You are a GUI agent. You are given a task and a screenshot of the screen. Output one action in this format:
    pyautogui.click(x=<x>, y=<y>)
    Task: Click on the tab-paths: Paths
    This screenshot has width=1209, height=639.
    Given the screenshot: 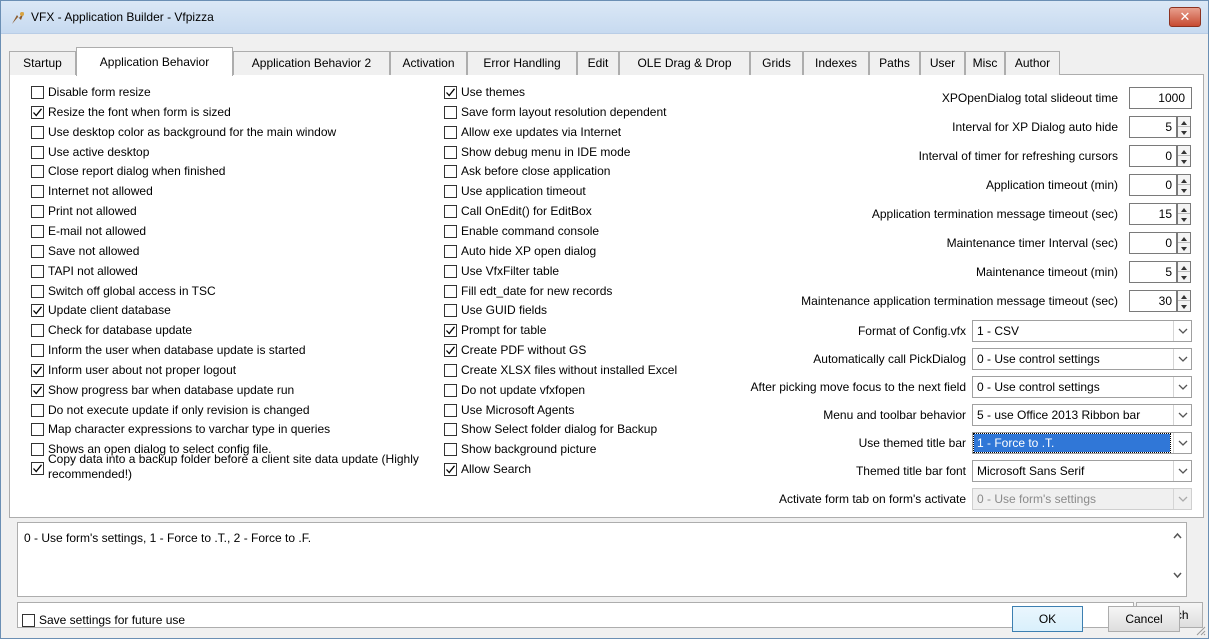 What is the action you would take?
    pyautogui.click(x=894, y=63)
    